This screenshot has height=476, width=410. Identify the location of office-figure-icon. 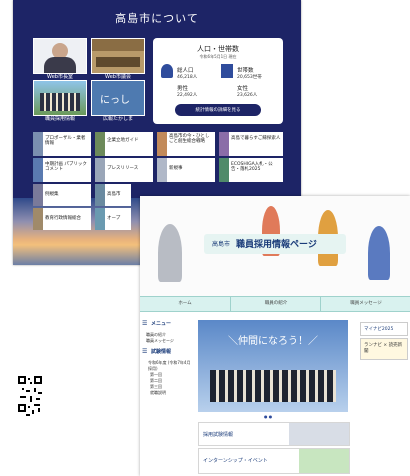
(379, 253).